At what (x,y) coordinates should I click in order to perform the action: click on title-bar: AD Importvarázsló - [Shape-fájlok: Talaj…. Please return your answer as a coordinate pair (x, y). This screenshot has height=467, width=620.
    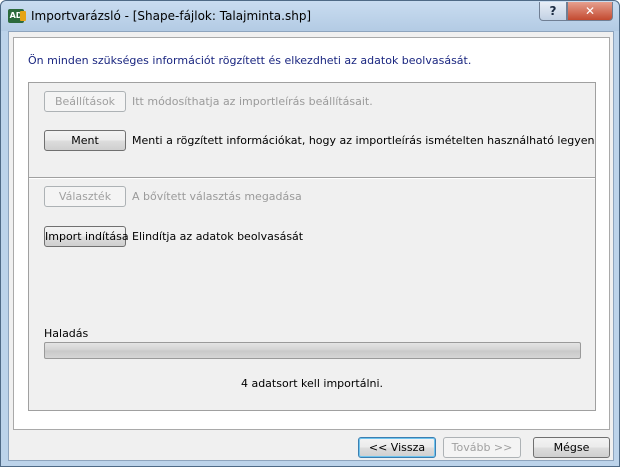
    Looking at the image, I should click on (310, 16).